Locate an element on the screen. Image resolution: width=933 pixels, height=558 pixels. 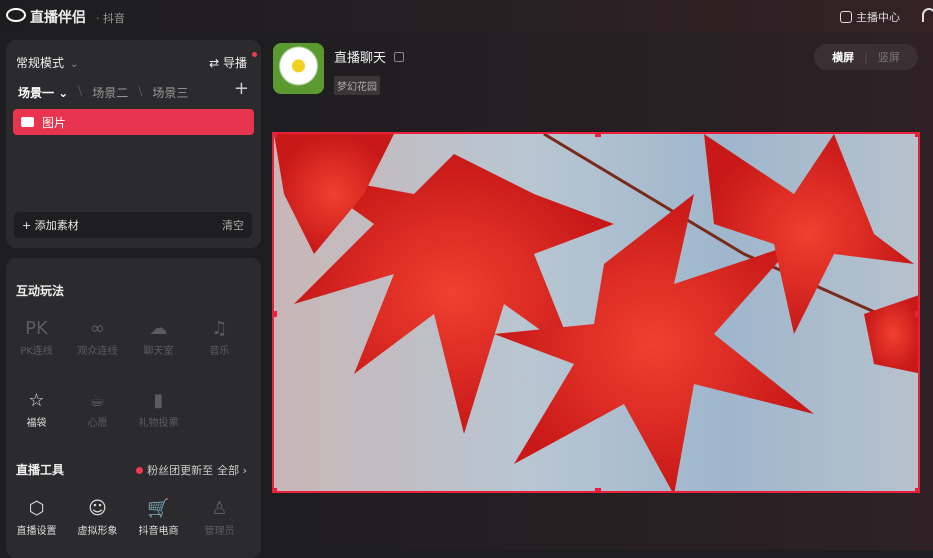
feature-label: 虚拟形象 is located at coordinates (97, 531).